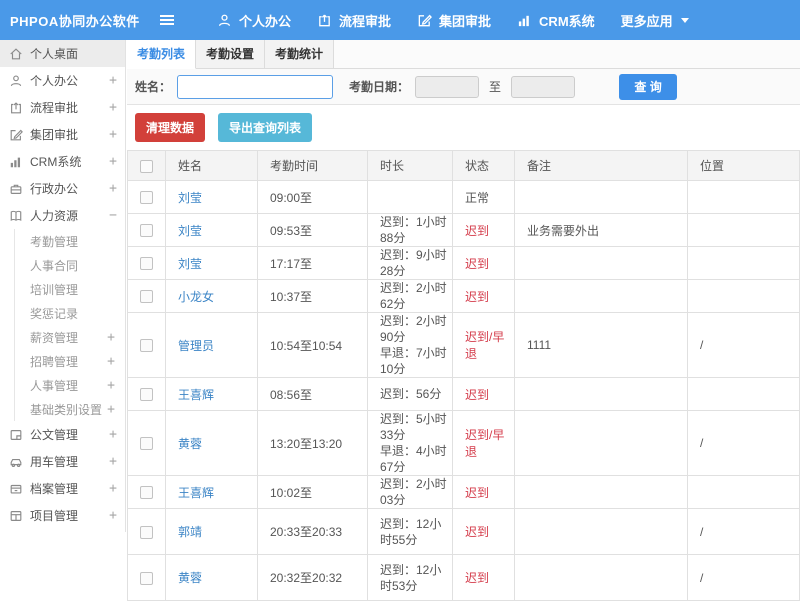 Image resolution: width=800 pixels, height=601 pixels. What do you see at coordinates (299, 54) in the screenshot?
I see `tab-attendance-statistics: 考勤统计` at bounding box center [299, 54].